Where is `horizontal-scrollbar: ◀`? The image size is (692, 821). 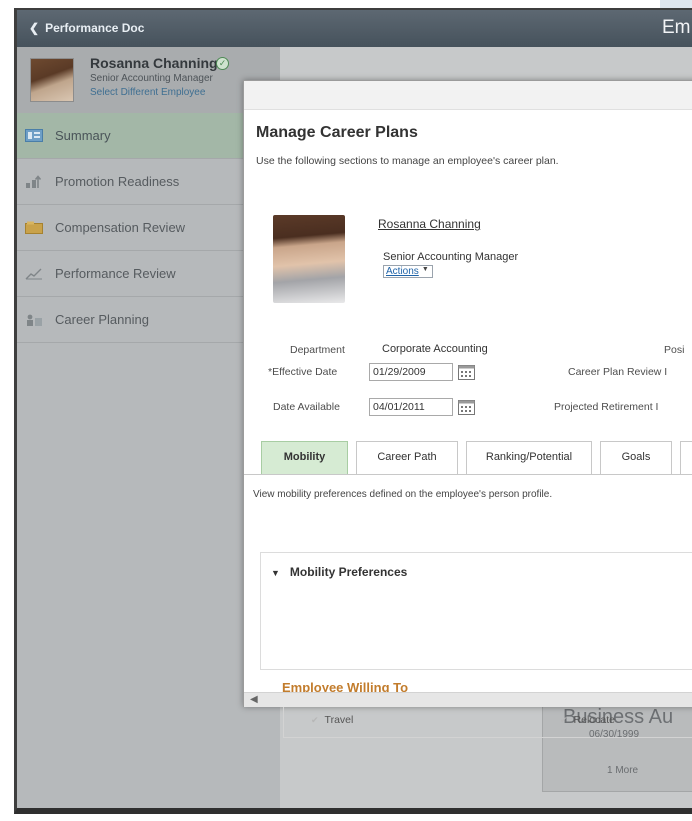 horizontal-scrollbar: ◀ is located at coordinates (468, 699).